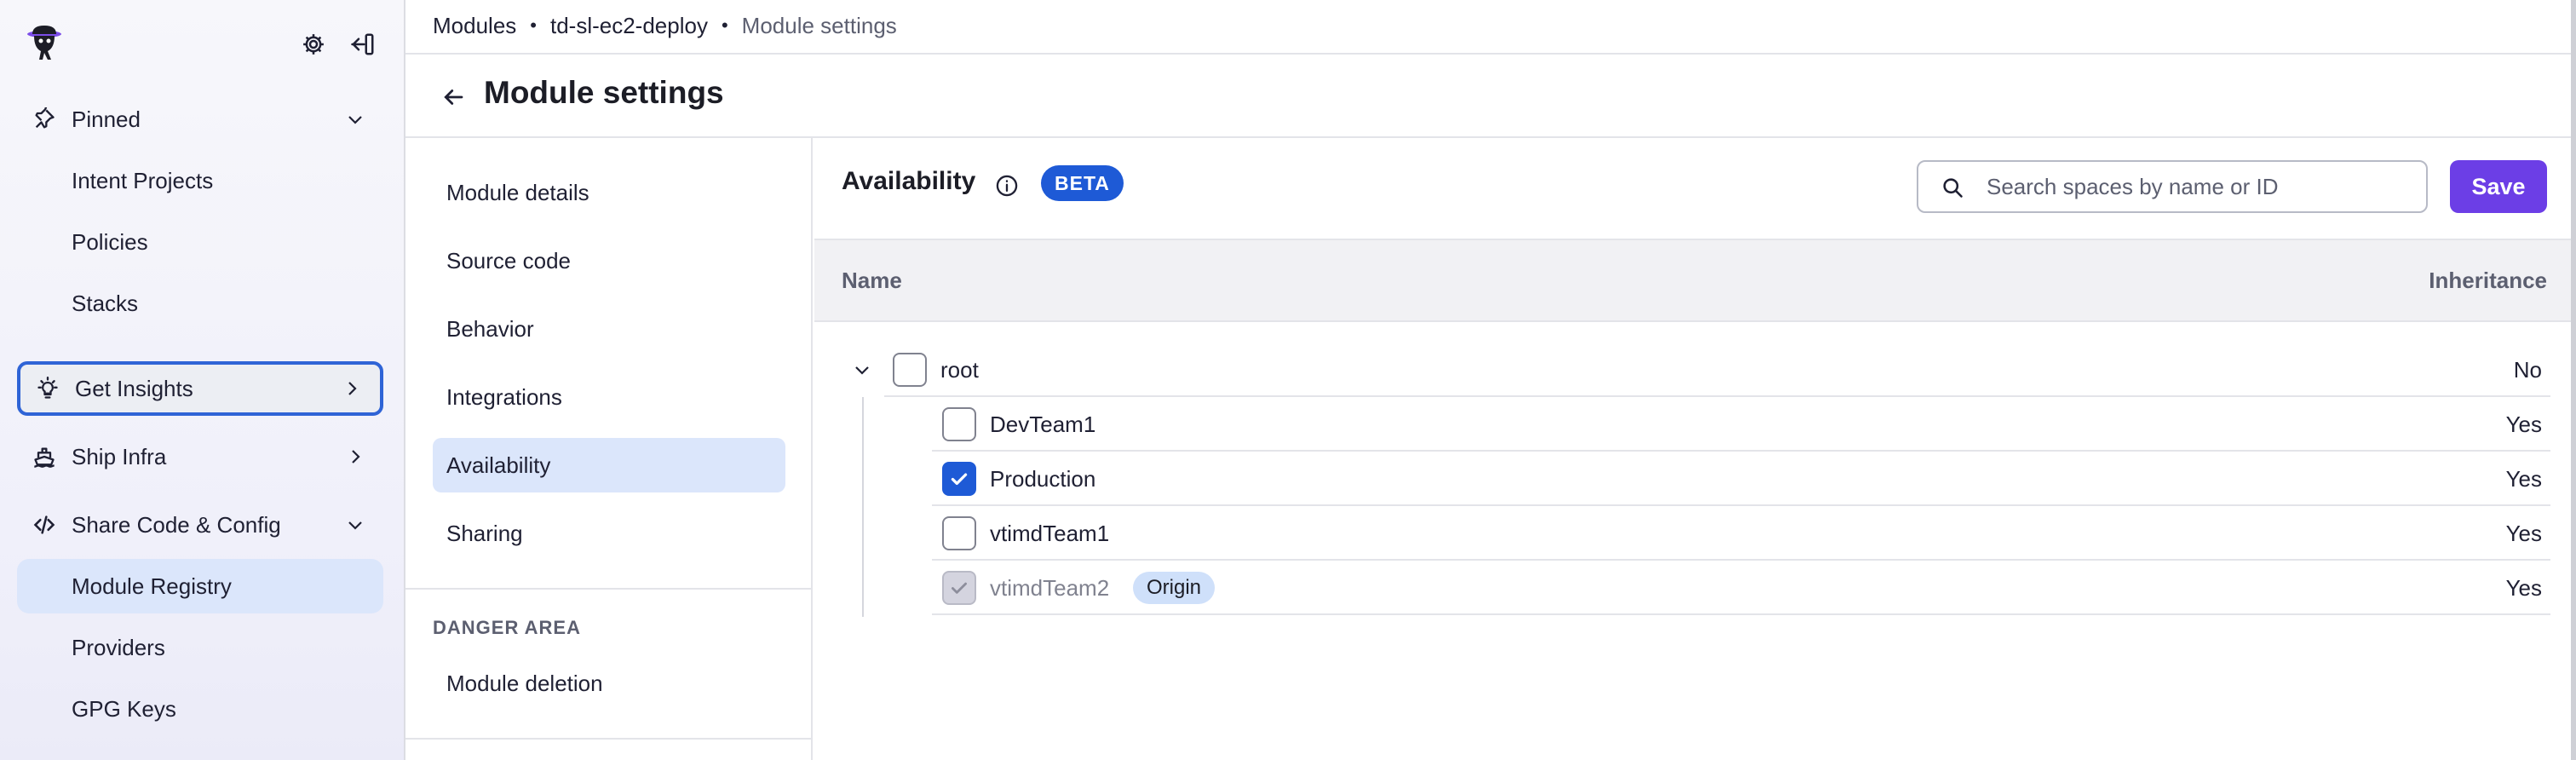  What do you see at coordinates (134, 388) in the screenshot?
I see `sidebar-section-label: Get Insights` at bounding box center [134, 388].